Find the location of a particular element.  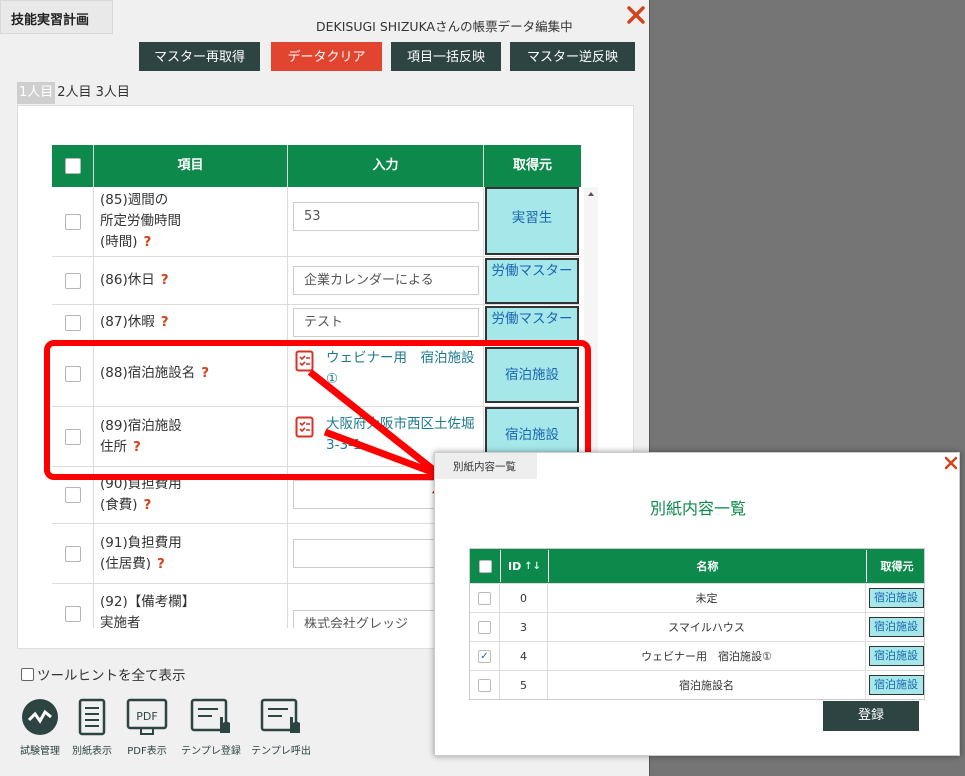

table-row: 5 宿泊施設名 宿泊施設 is located at coordinates (697, 684).